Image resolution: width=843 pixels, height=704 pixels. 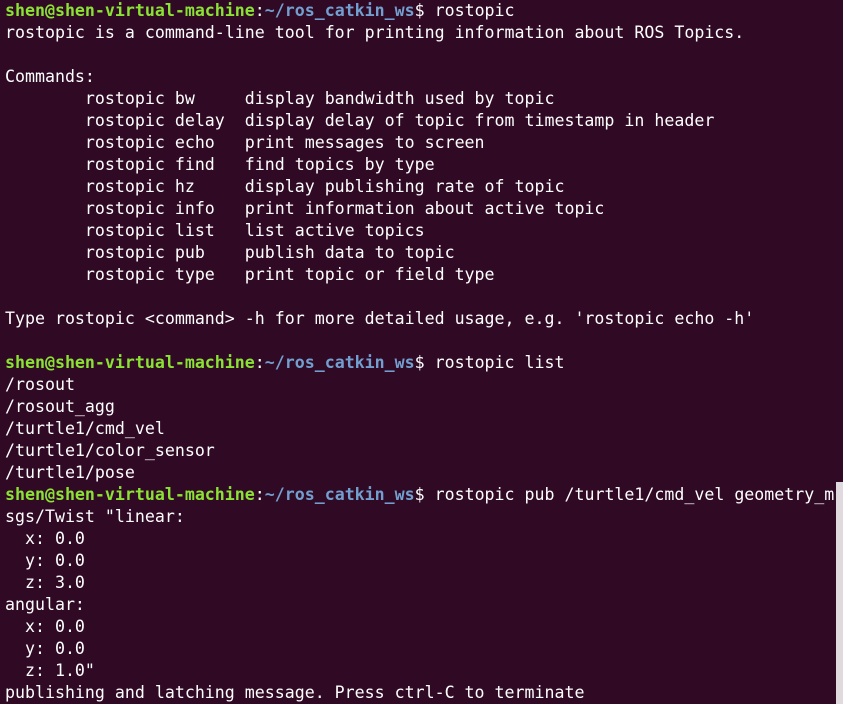 What do you see at coordinates (245, 142) in the screenshot?
I see `command-help-line: rostopic echo print messages to screen` at bounding box center [245, 142].